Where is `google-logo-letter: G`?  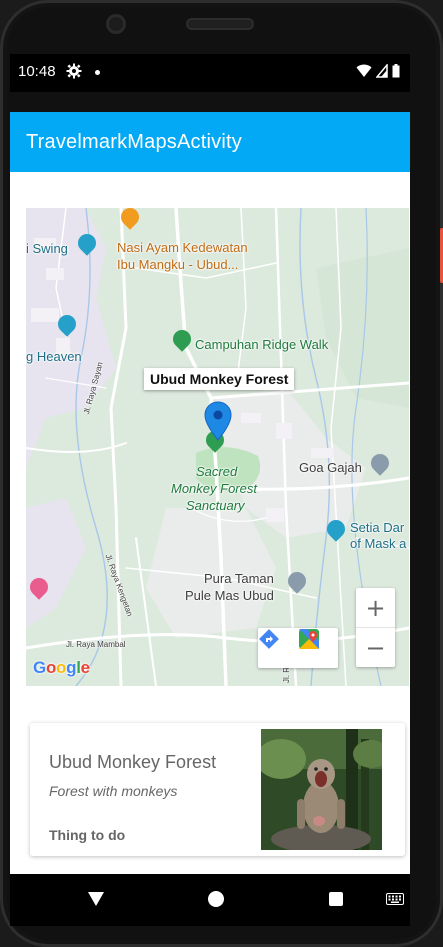
google-logo-letter: G is located at coordinates (39, 667).